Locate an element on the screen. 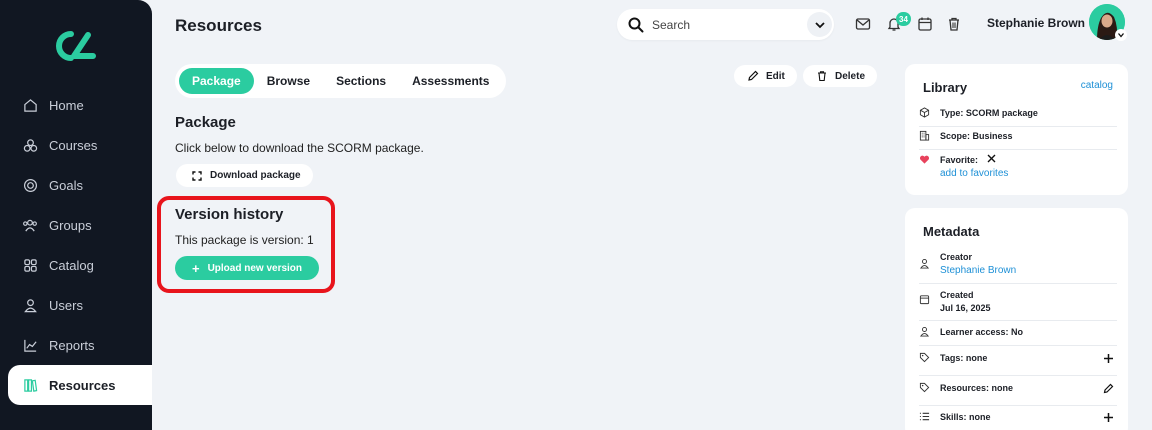 The height and width of the screenshot is (430, 1152). groups-icon is located at coordinates (30, 225).